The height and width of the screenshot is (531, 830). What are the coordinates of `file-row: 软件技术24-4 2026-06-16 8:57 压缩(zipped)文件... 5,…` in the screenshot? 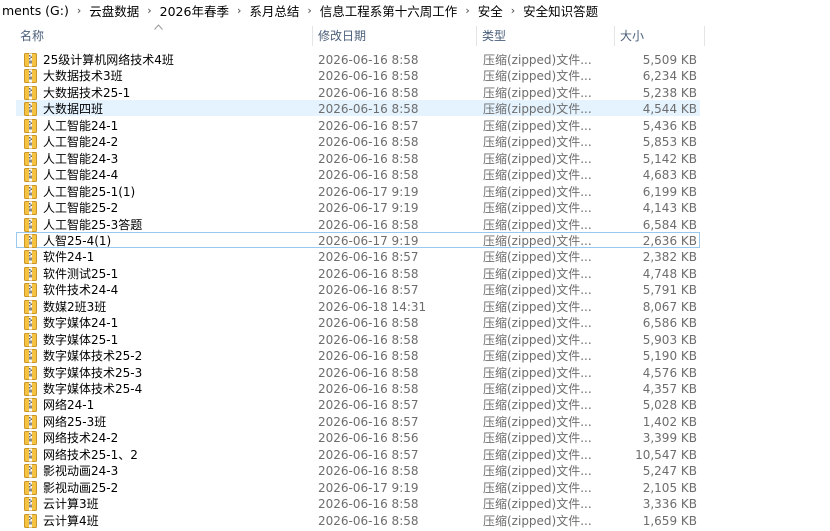 It's located at (358, 289).